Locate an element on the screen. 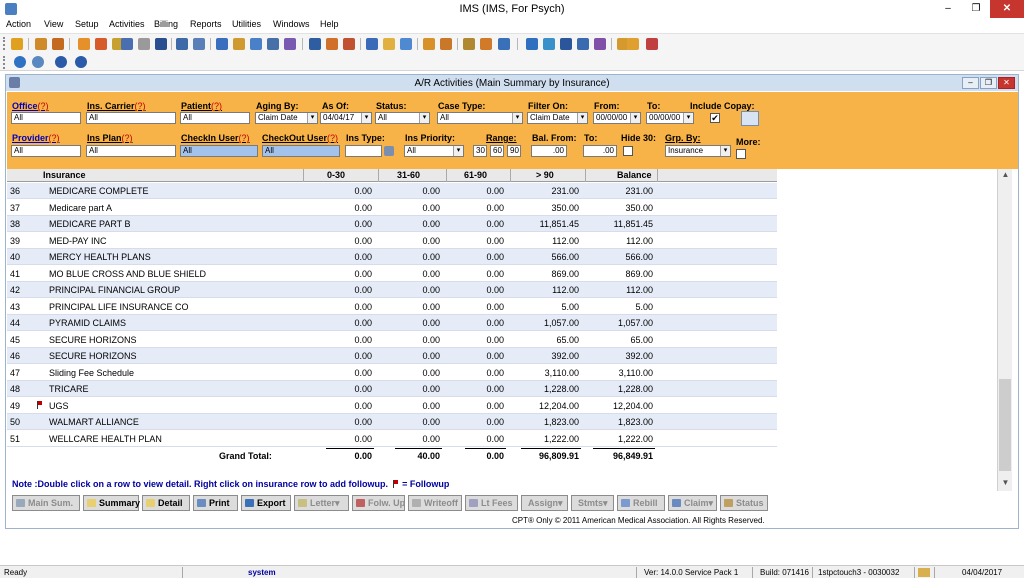 Image resolution: width=1024 pixels, height=578 pixels. file-icon is located at coordinates (429, 44).